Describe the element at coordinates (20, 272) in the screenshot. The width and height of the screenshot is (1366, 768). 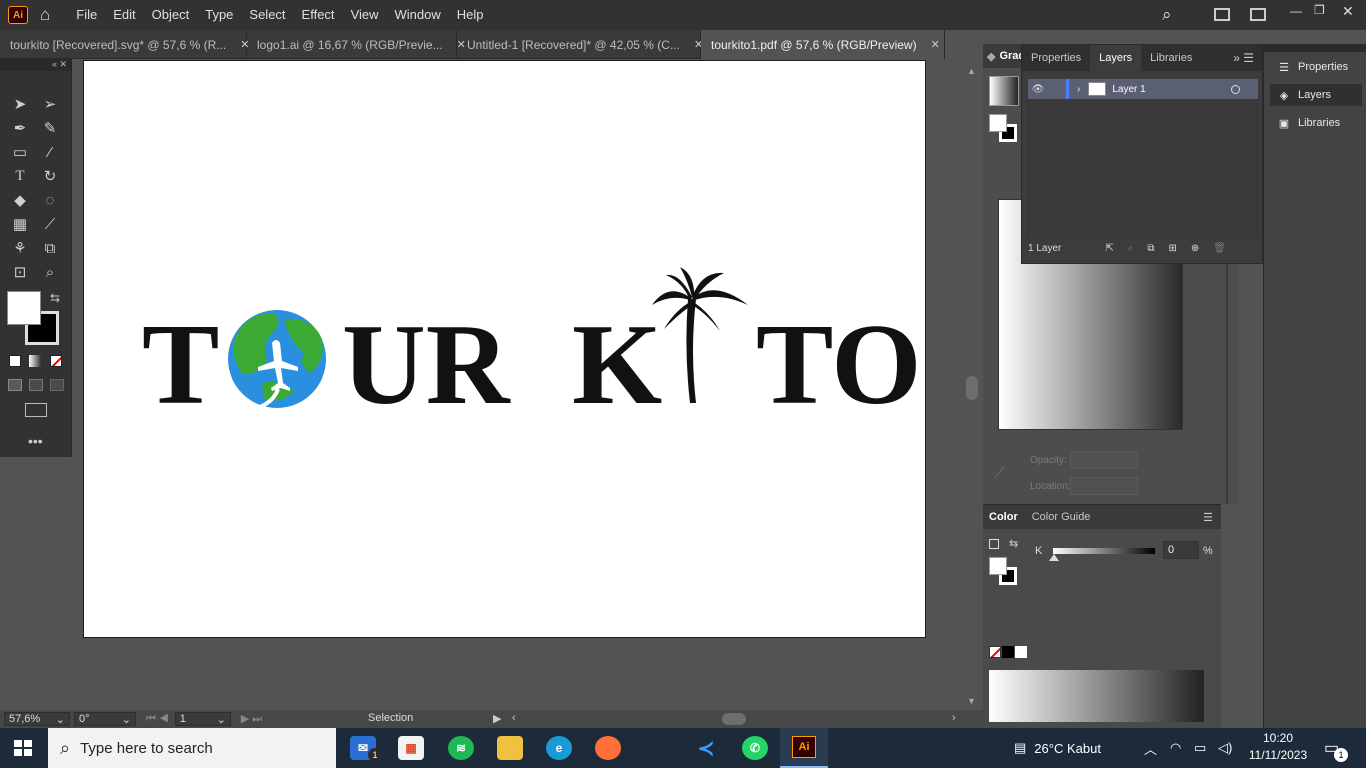
I see `artboard-tool-icon: ⊡` at that location.